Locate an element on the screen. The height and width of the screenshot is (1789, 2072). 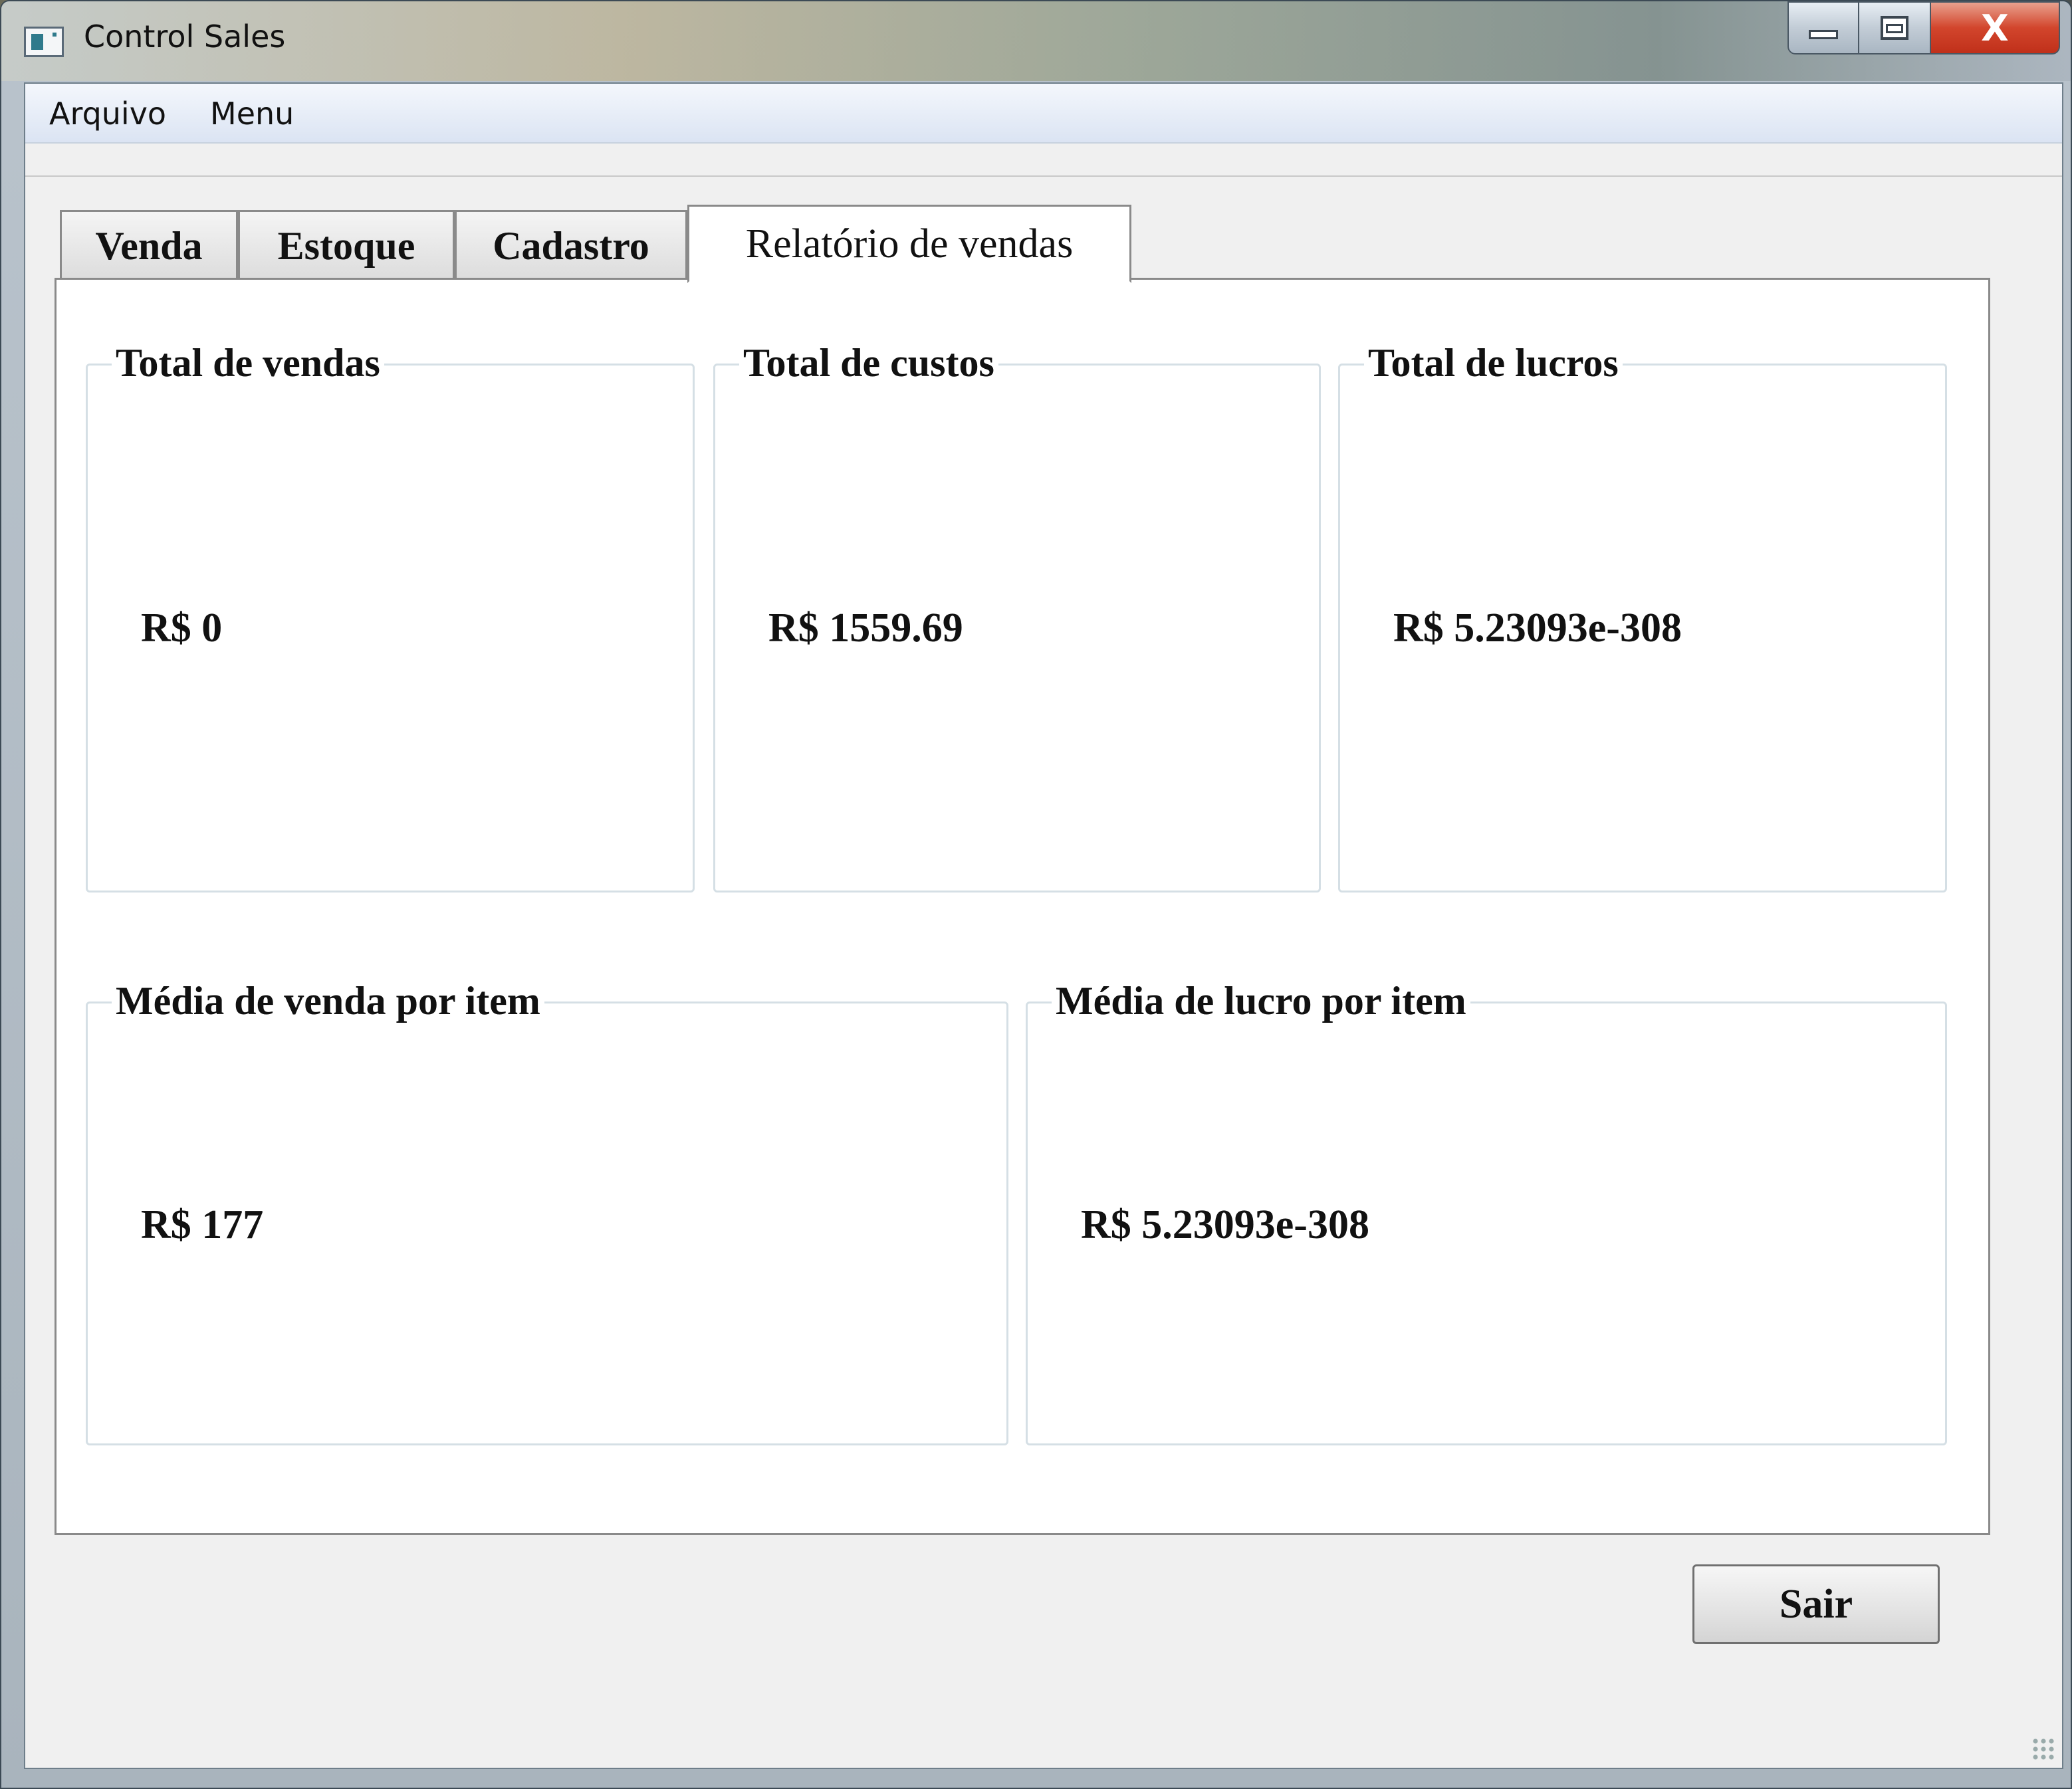
title-bar: Control Sales X is located at coordinates (1036, 41).